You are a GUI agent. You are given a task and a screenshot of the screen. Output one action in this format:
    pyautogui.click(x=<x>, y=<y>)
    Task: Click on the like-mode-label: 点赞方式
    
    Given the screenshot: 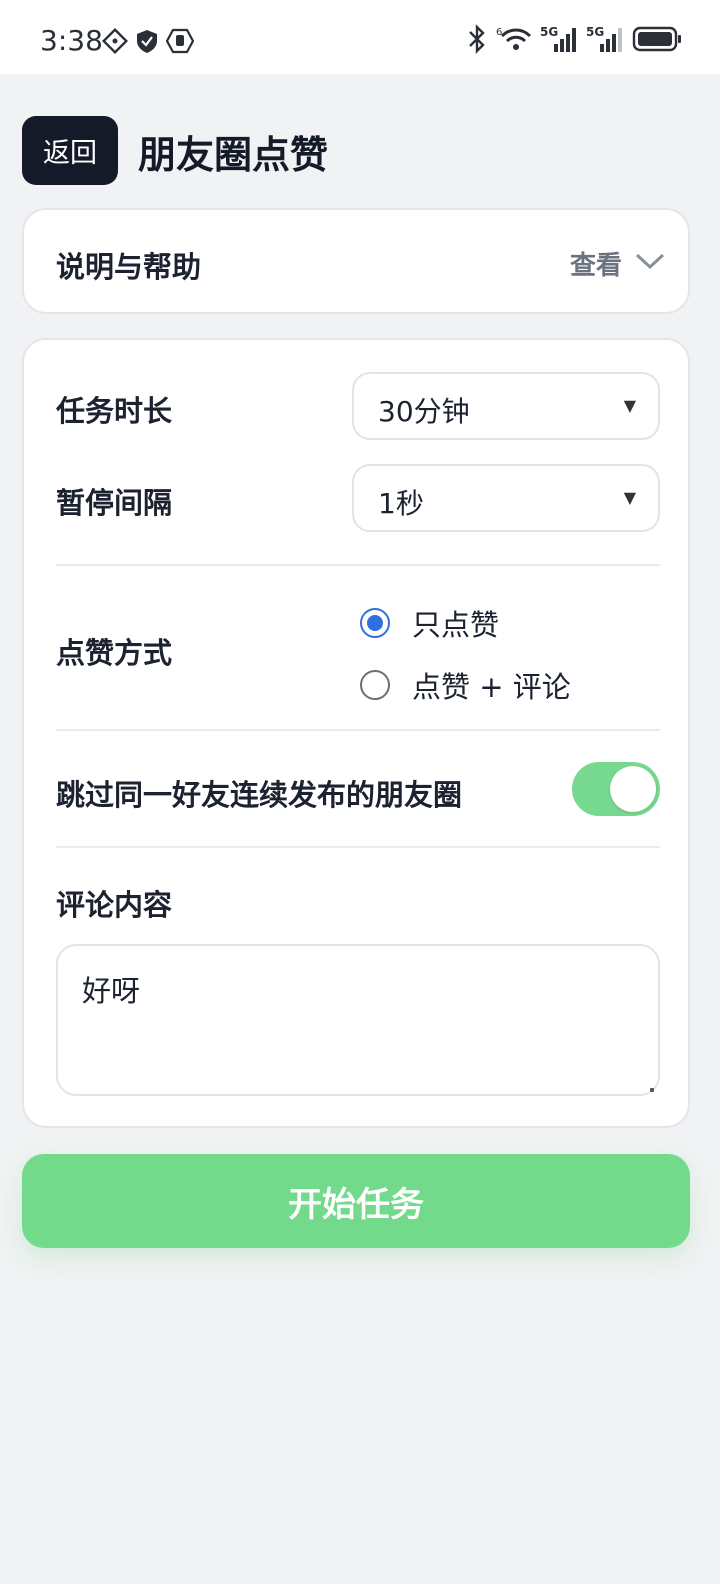 What is the action you would take?
    pyautogui.click(x=114, y=653)
    